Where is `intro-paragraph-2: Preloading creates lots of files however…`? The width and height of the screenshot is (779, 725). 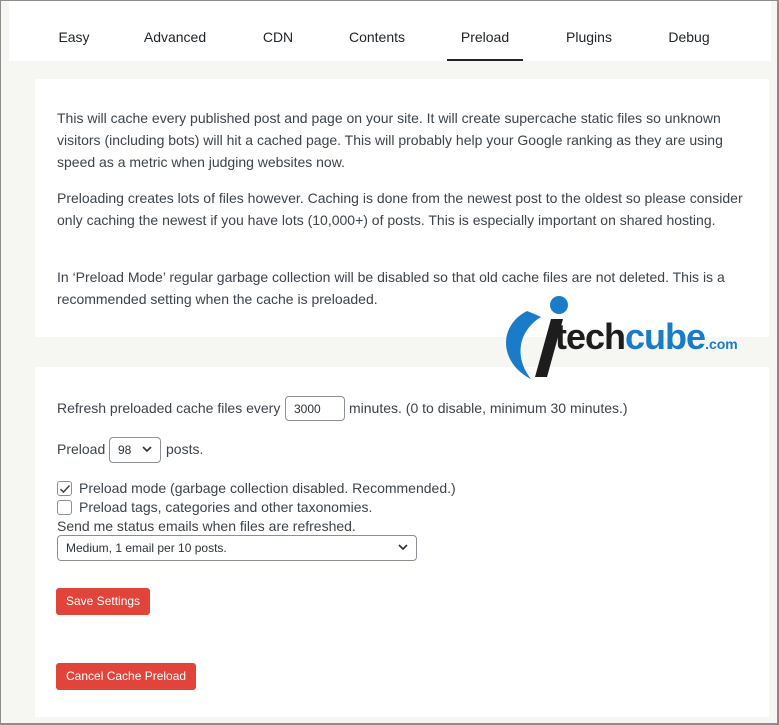
intro-paragraph-2: Preloading creates lots of files however… is located at coordinates (400, 209).